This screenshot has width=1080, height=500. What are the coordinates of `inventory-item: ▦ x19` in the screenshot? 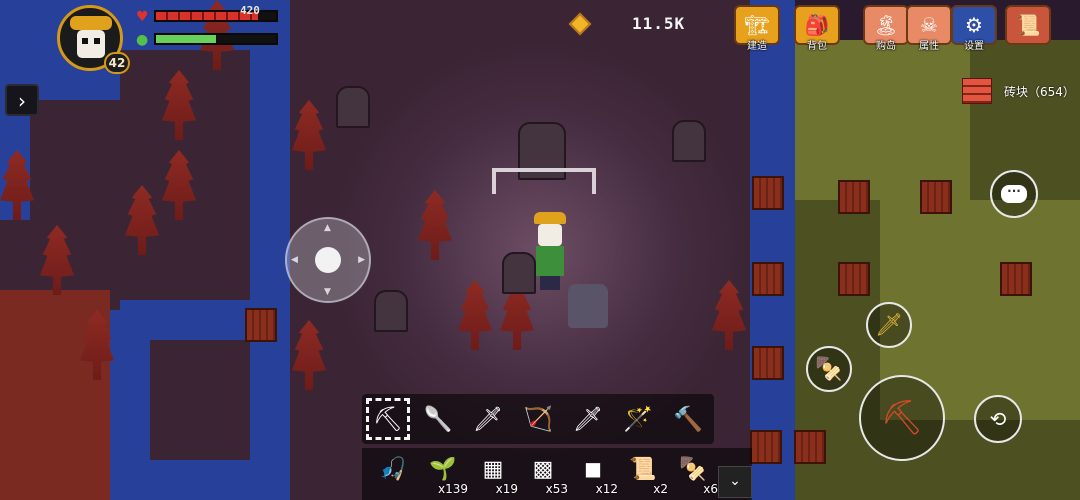 It's located at (492, 475).